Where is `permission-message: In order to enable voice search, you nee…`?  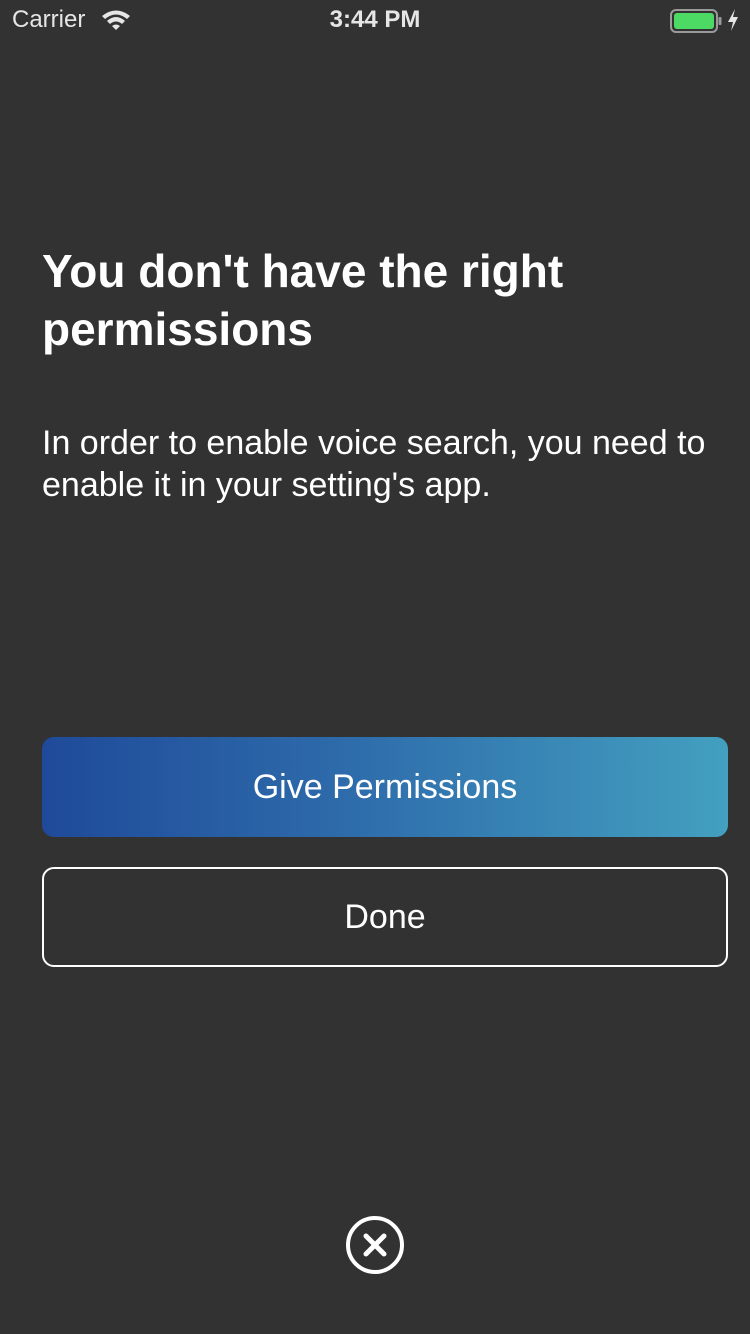
permission-message: In order to enable voice search, you nee… is located at coordinates (374, 464).